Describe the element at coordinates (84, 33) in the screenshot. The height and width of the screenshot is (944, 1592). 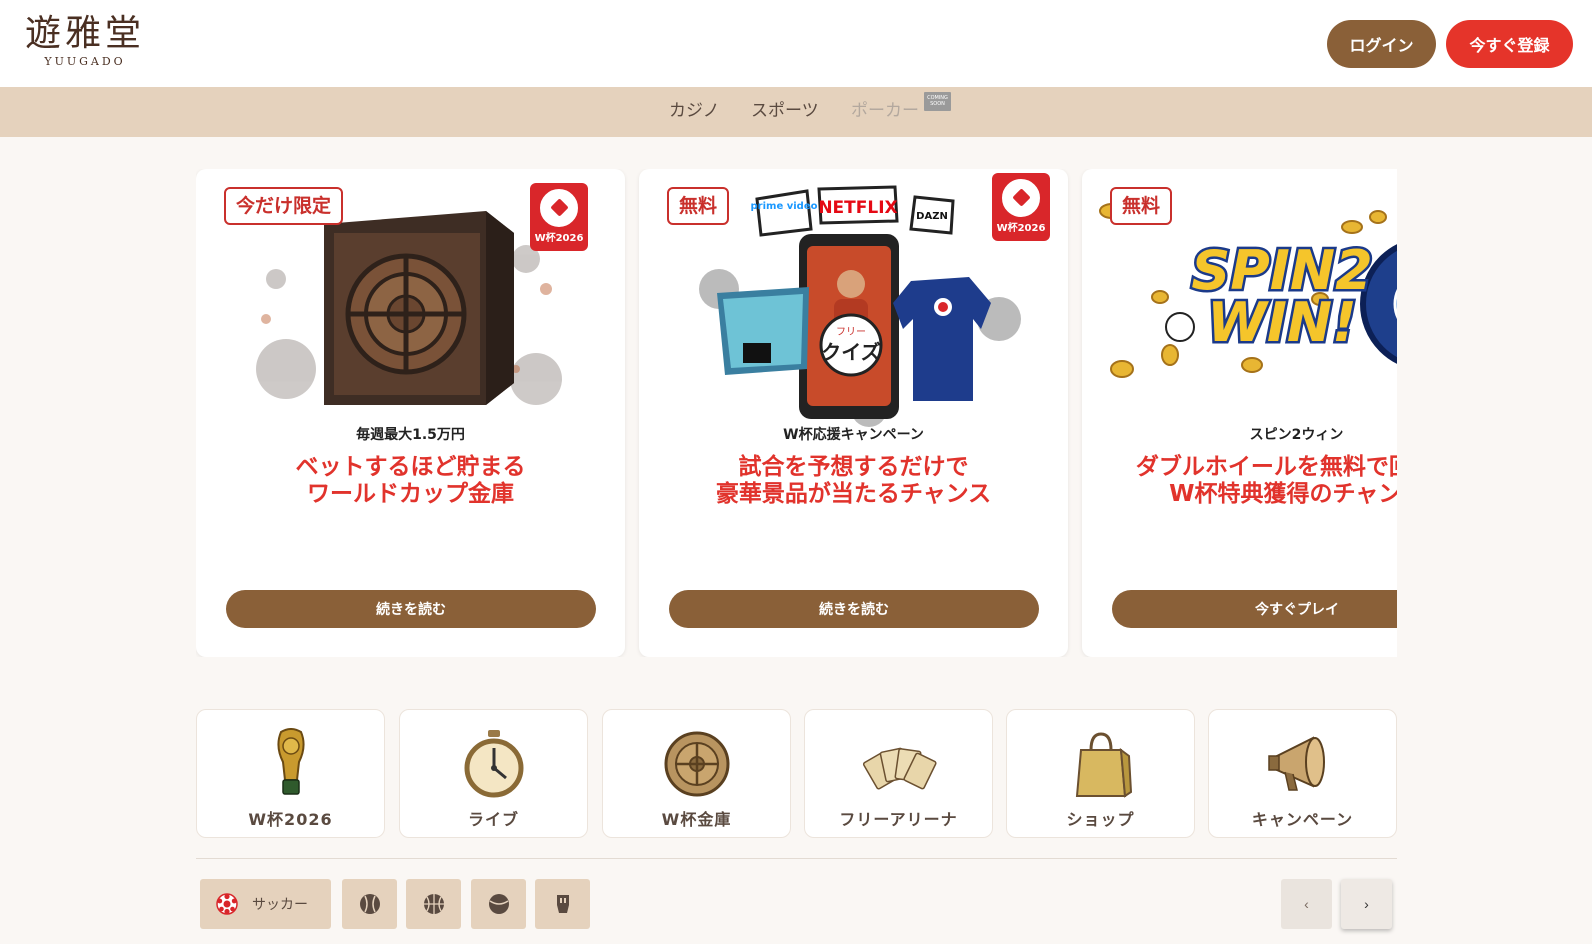
I see `logo-text: 遊雅堂` at that location.